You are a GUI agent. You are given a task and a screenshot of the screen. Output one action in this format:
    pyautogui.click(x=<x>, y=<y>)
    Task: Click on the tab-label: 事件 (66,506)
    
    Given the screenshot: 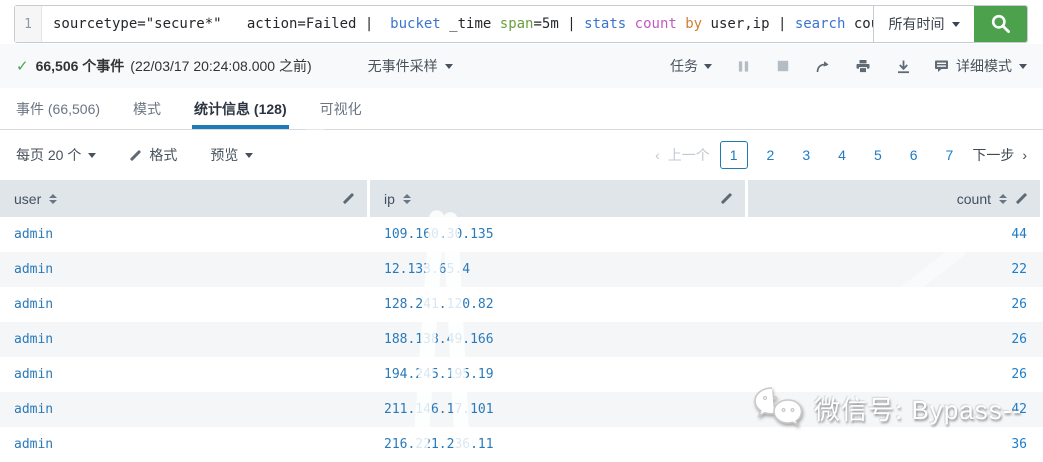 What is the action you would take?
    pyautogui.click(x=58, y=108)
    